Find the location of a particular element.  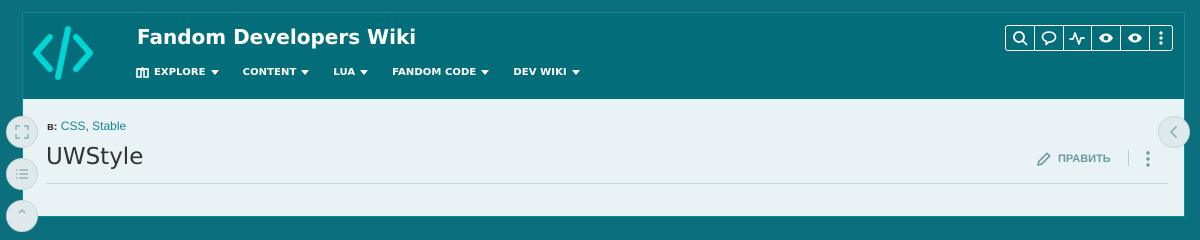

watch-button is located at coordinates (1107, 38).